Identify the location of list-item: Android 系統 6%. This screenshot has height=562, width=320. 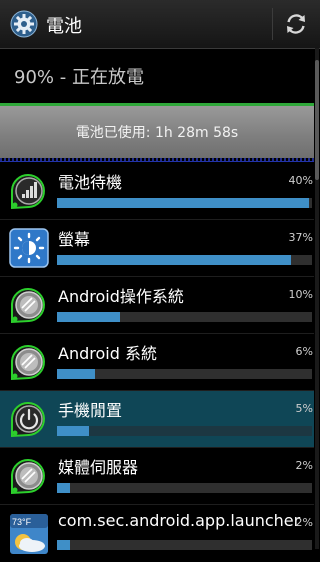
(157, 362).